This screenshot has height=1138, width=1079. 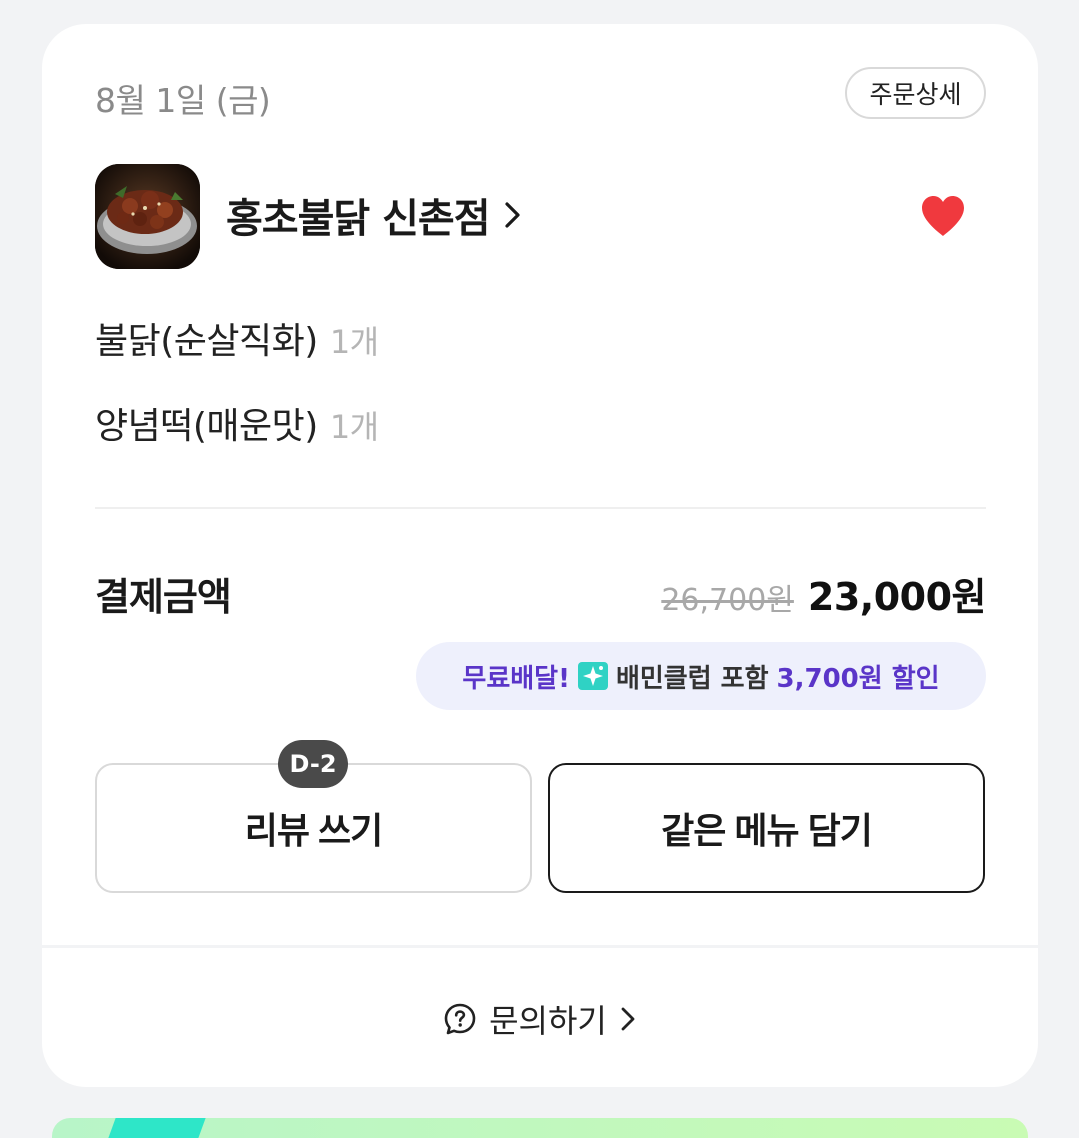 I want to click on price-row: 26,700원 23,000원, so click(x=823, y=593).